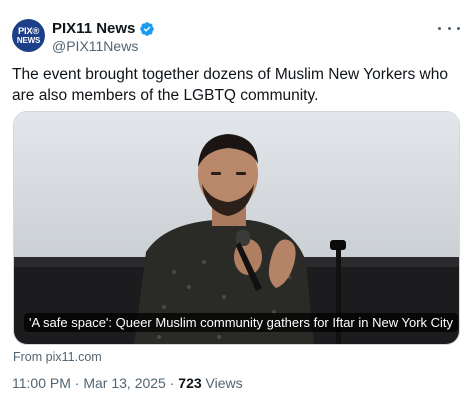 Image resolution: width=474 pixels, height=403 pixels. I want to click on tweet-time: 11:00 PM, so click(41, 383).